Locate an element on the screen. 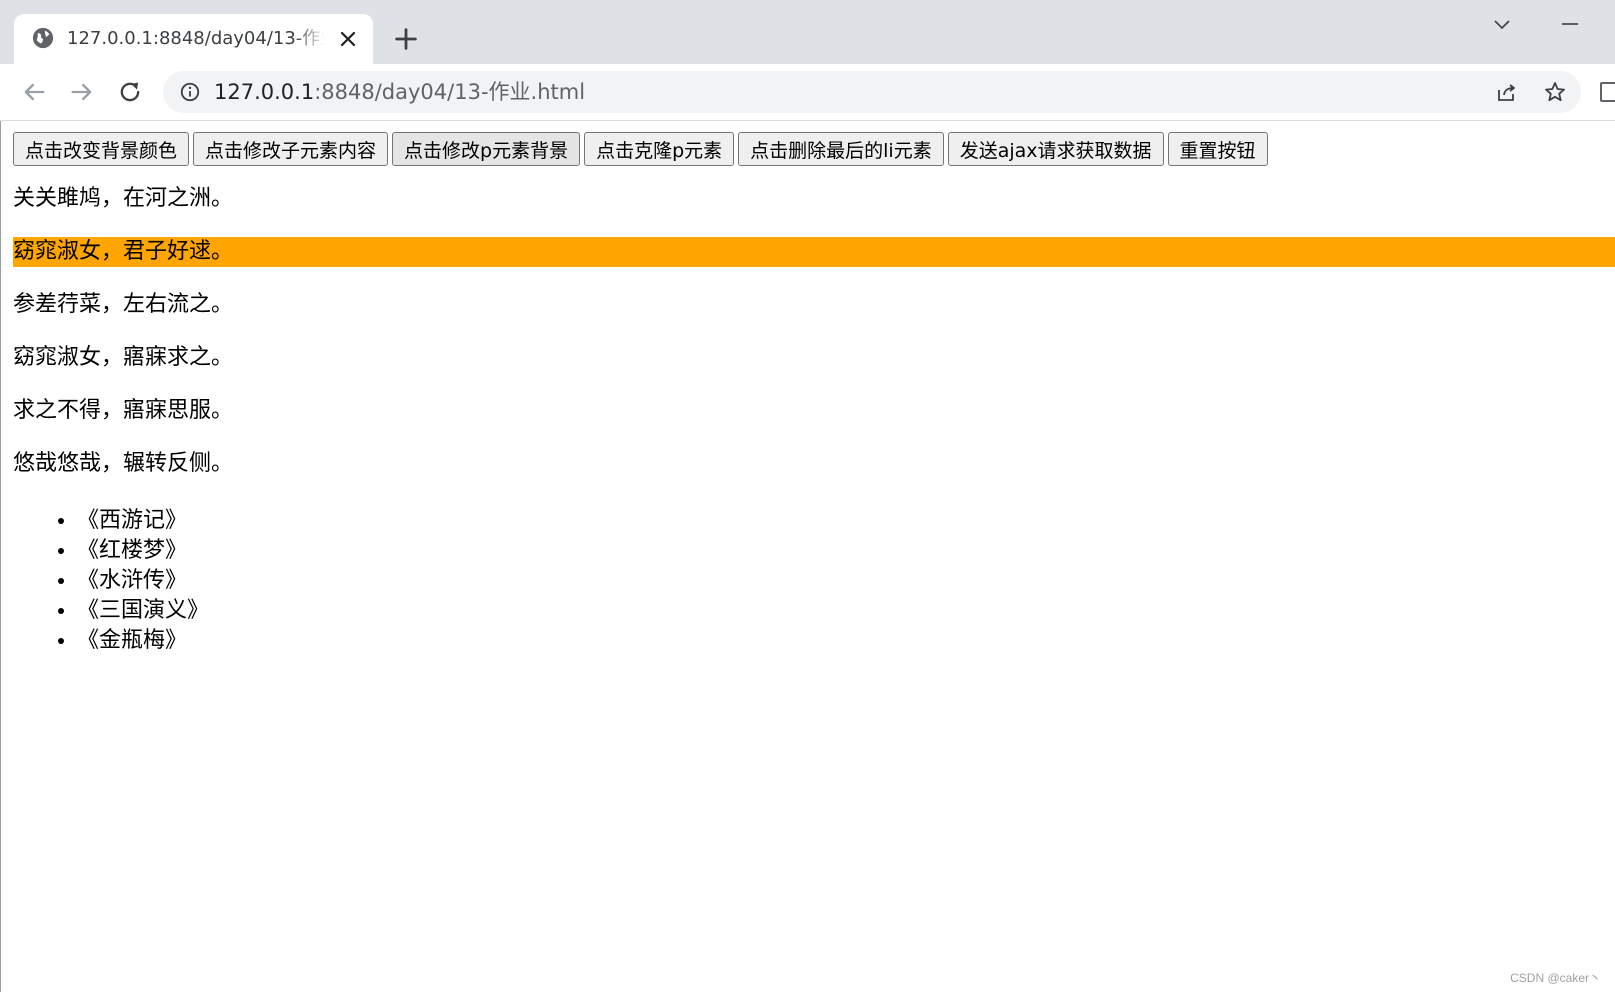 The width and height of the screenshot is (1615, 992). side-panel-icon is located at coordinates (1607, 92).